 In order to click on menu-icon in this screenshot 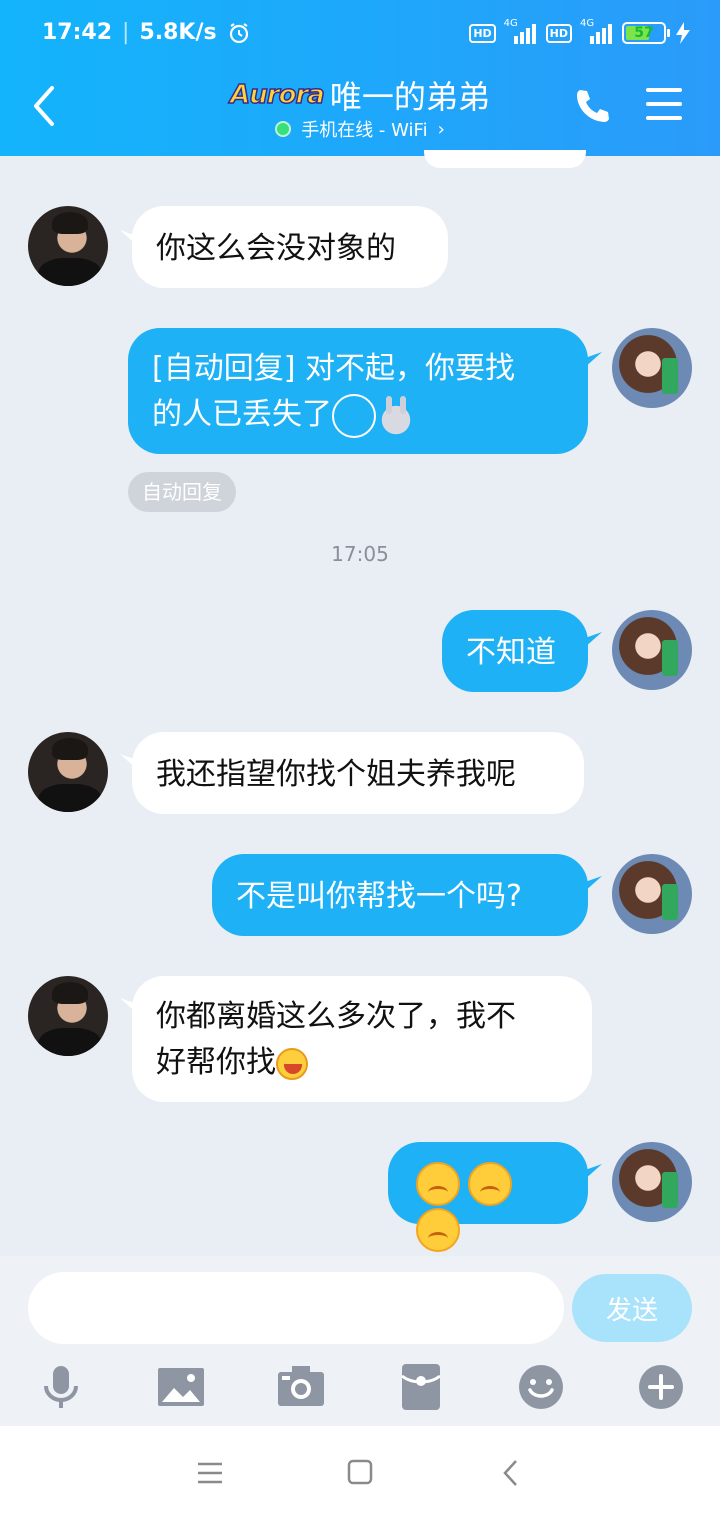, I will do `click(664, 104)`.